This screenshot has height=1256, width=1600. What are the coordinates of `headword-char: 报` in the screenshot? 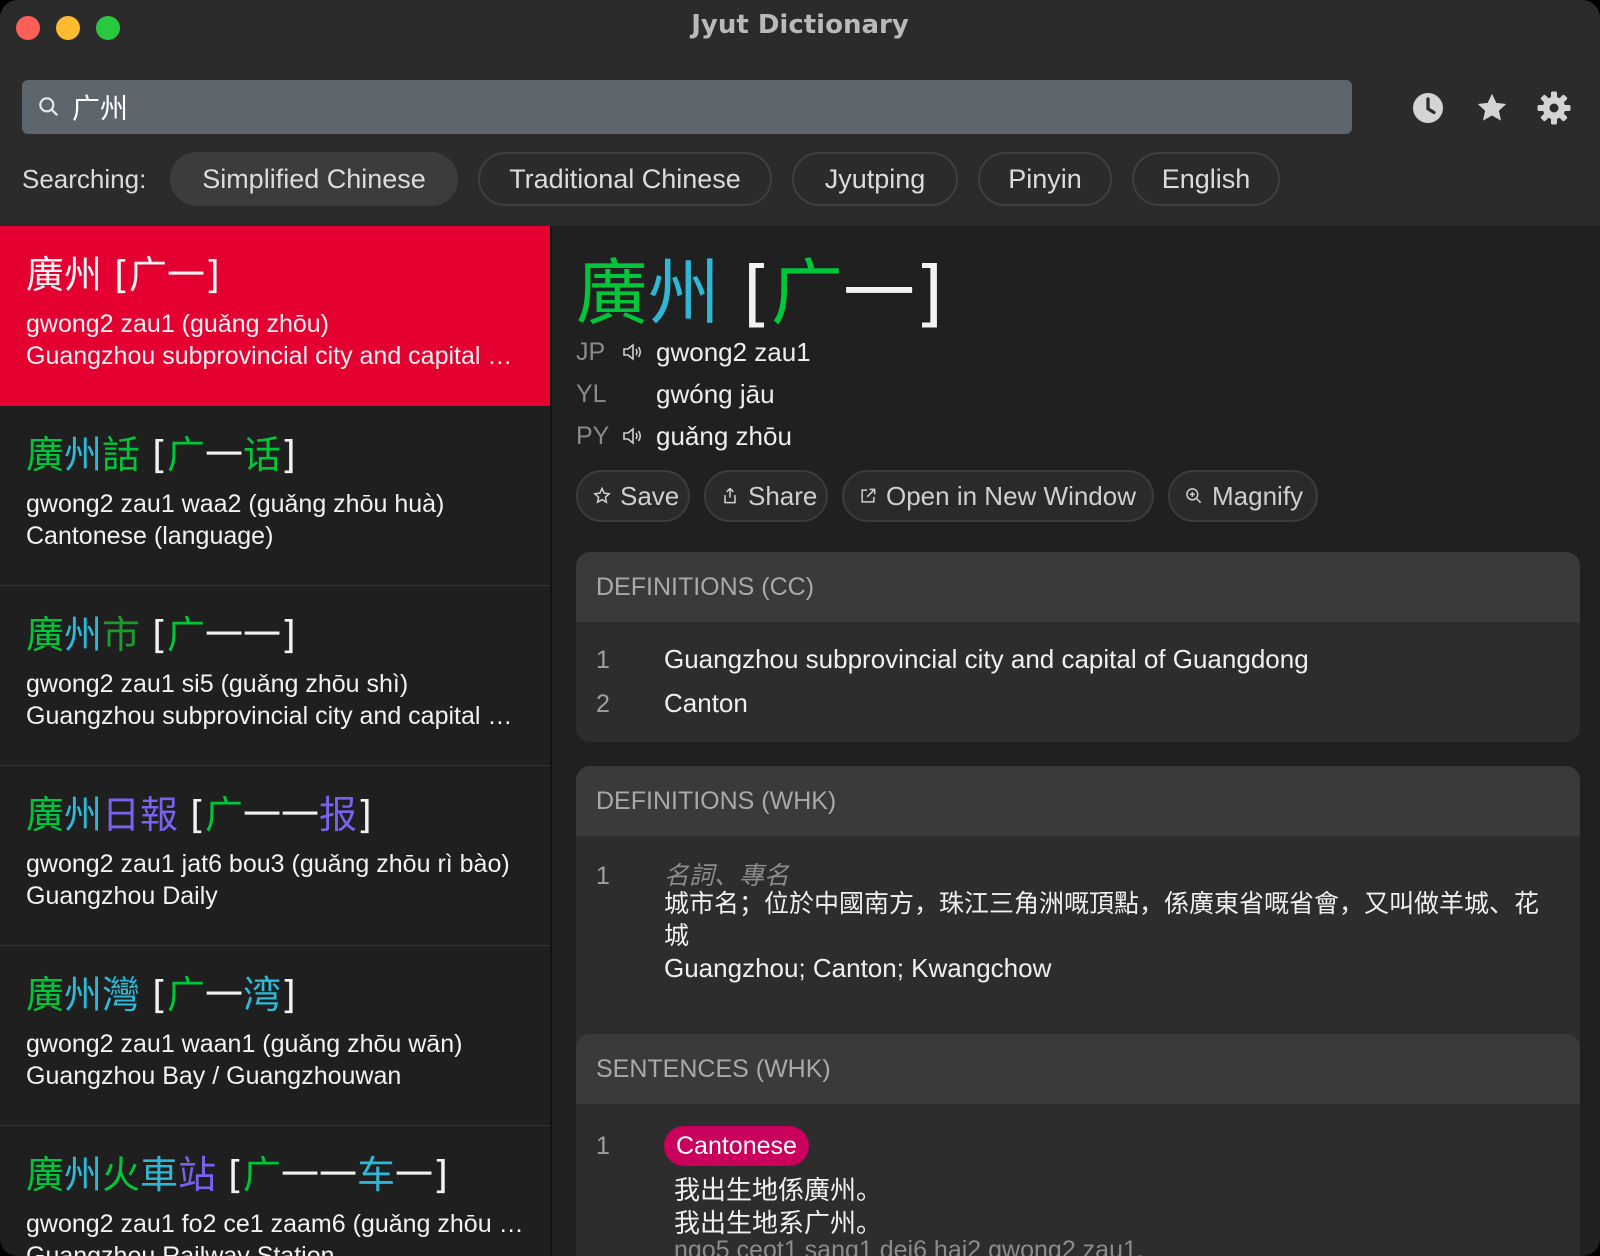 It's located at (338, 815).